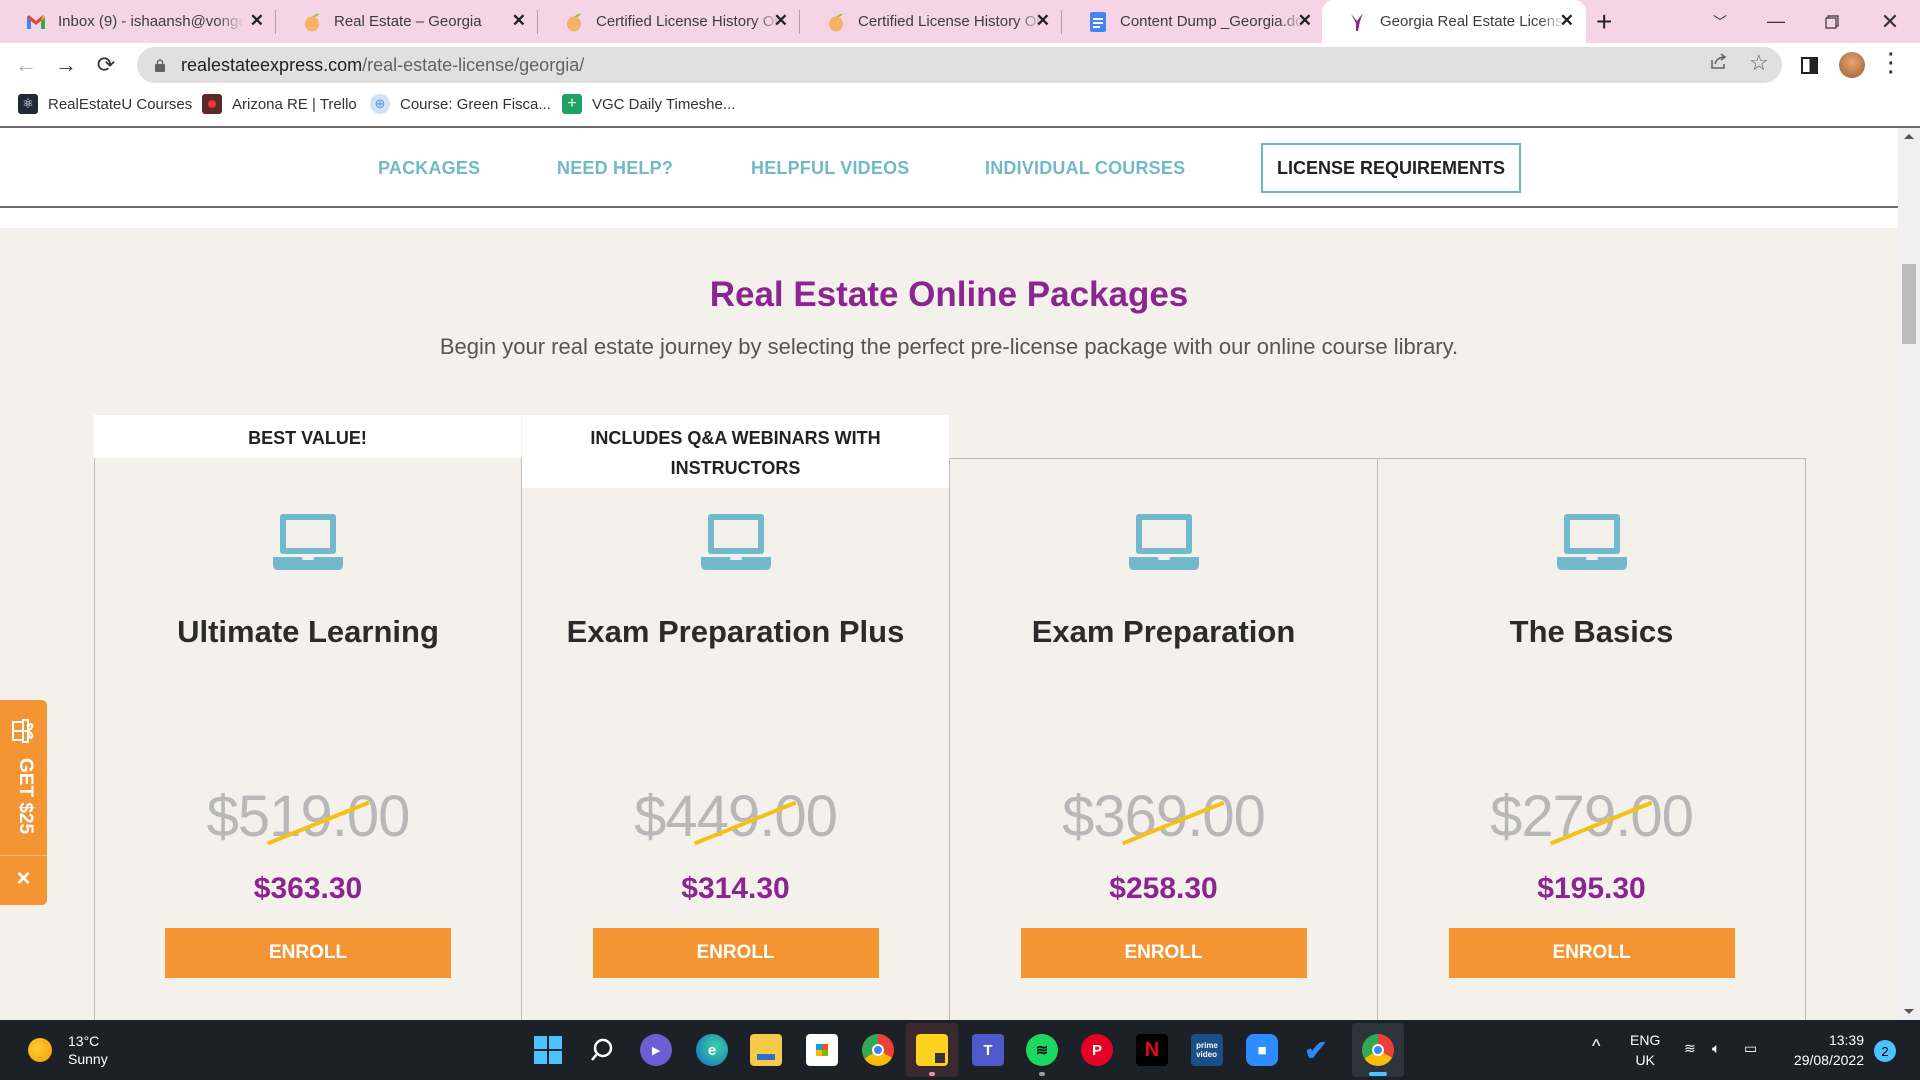  I want to click on sticky-notes-icon, so click(932, 1050).